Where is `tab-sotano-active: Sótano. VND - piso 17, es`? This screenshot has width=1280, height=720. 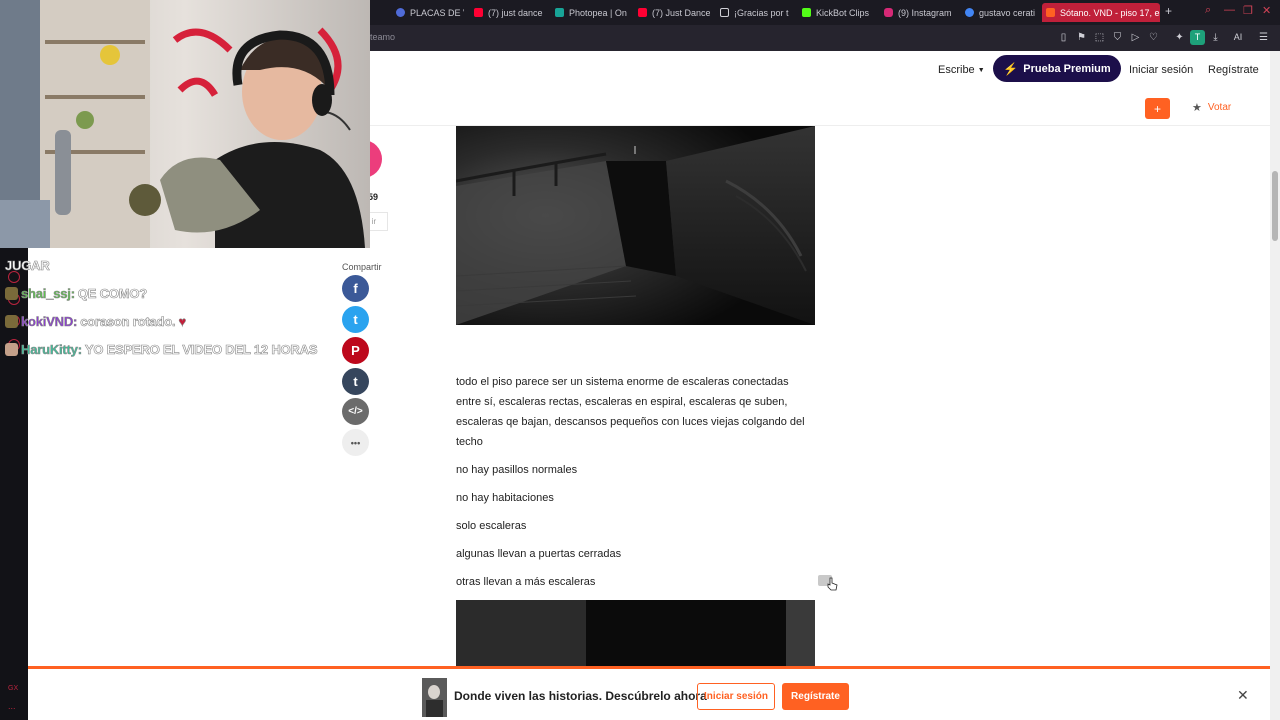
tab-sotano-active: Sótano. VND - piso 17, es is located at coordinates (1101, 12).